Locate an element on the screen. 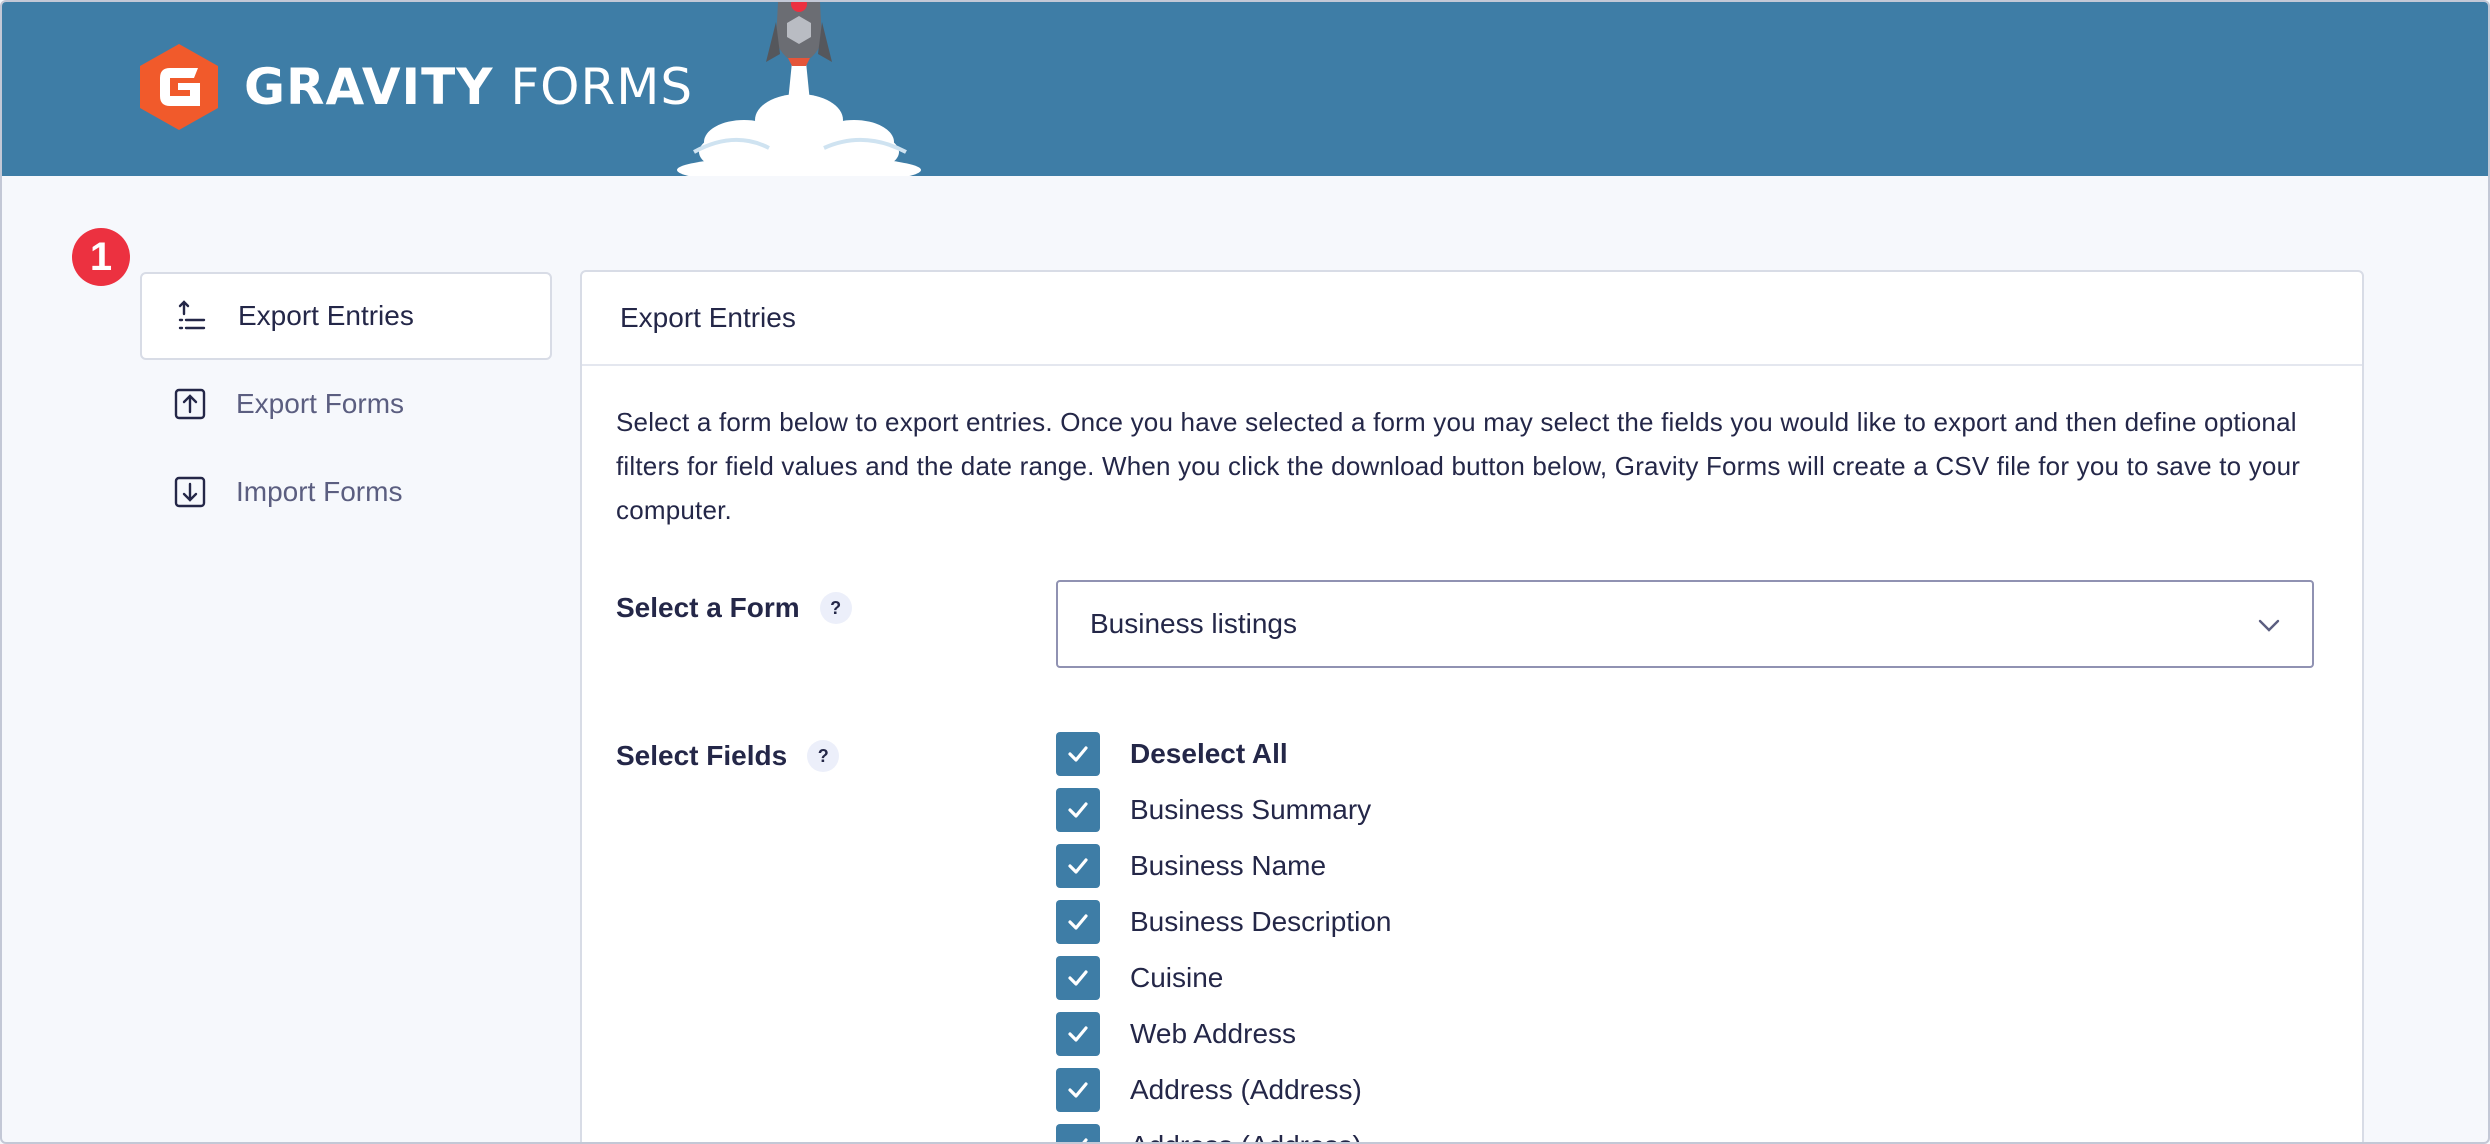  checkbox-label: Web Address is located at coordinates (1213, 1033).